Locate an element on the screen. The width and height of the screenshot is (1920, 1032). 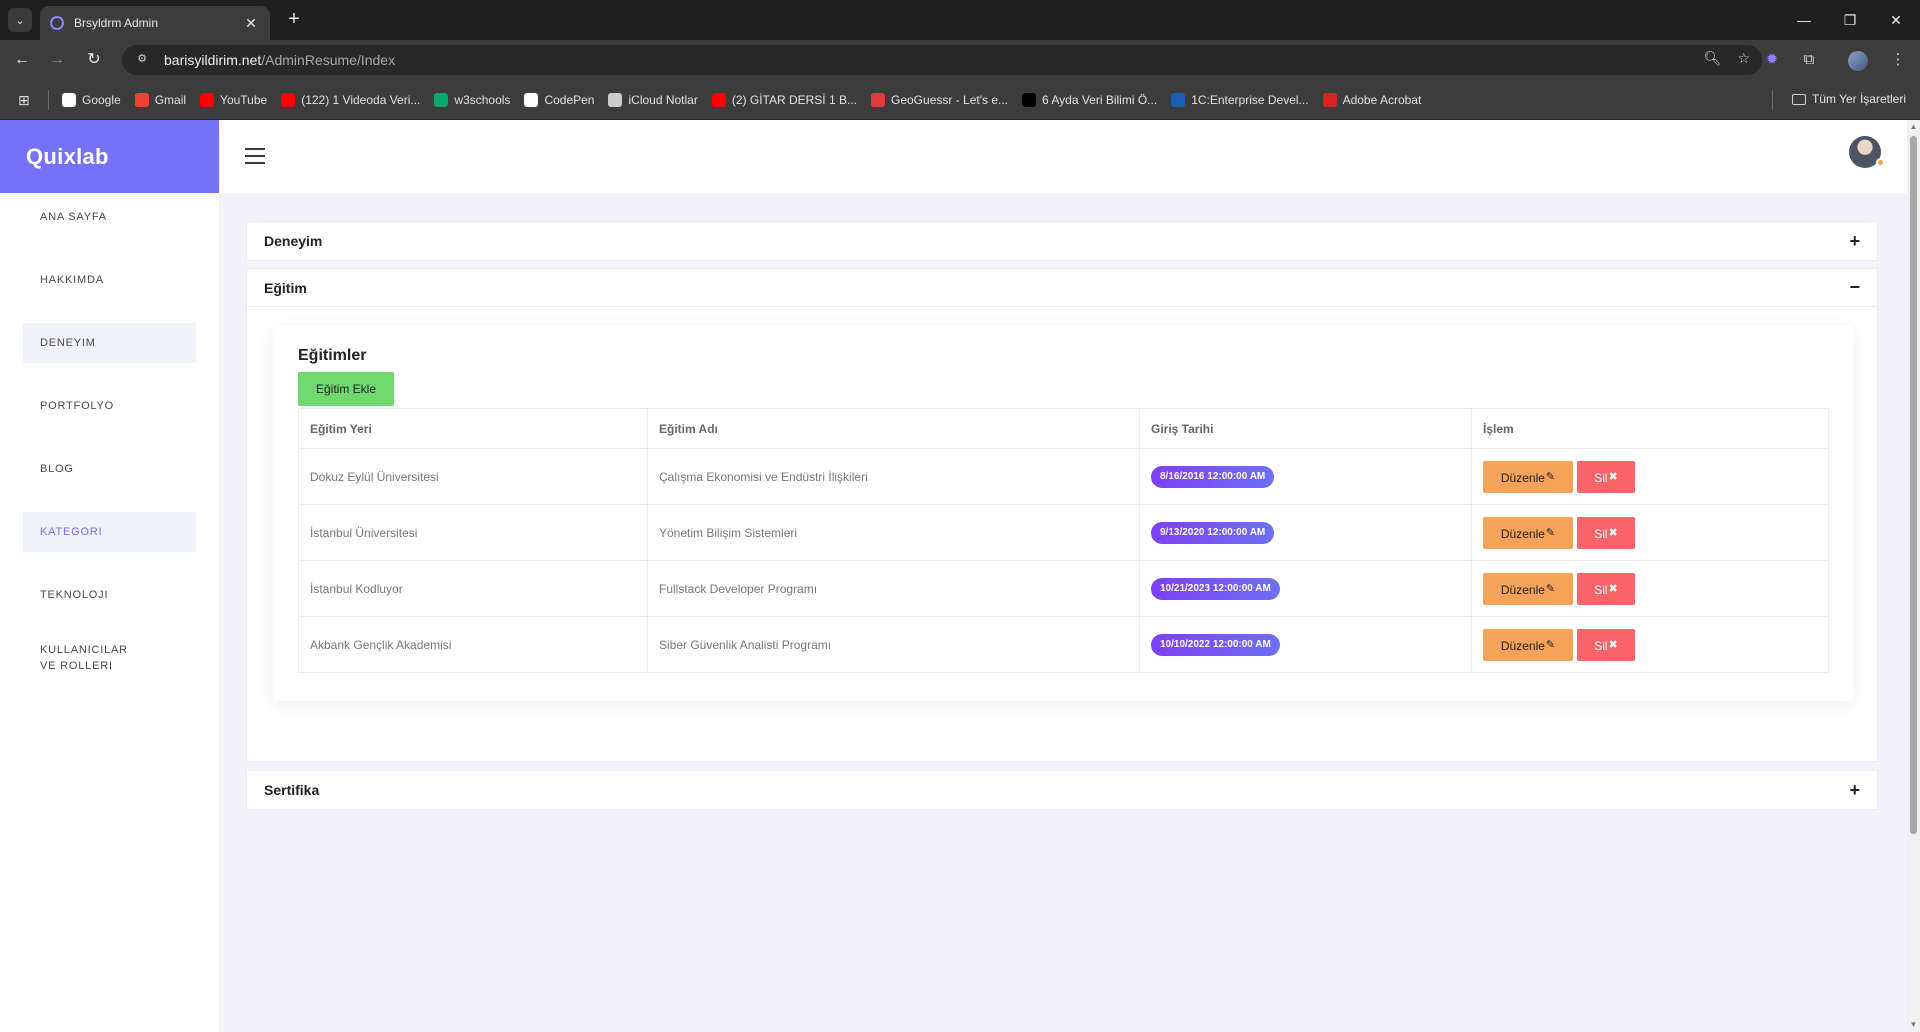
bookmark-label: CodePen is located at coordinates (569, 100).